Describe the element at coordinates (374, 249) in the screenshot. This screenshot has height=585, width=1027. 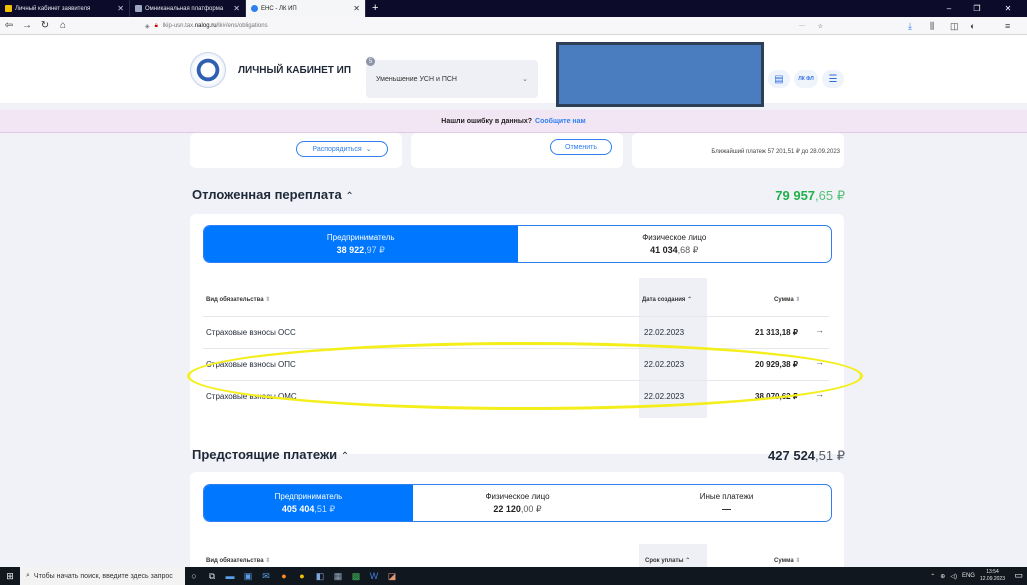
I see `segment-amount-frac: ,97 ₽` at that location.